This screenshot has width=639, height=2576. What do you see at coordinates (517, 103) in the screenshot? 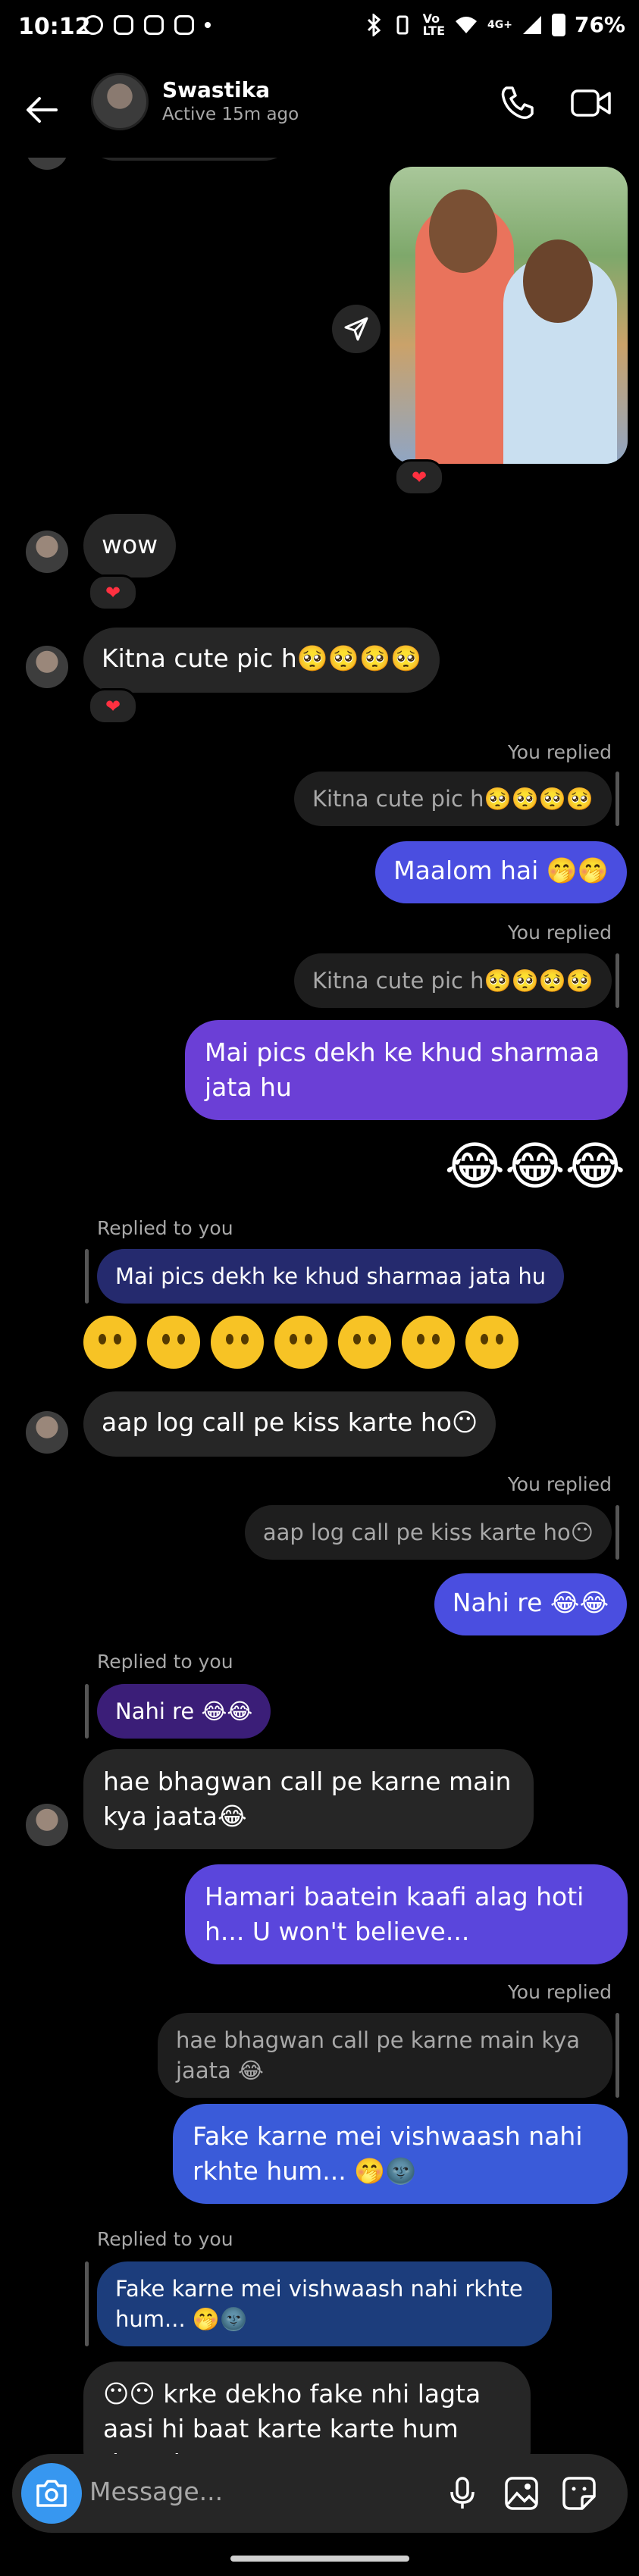
I see `phone-call-icon` at bounding box center [517, 103].